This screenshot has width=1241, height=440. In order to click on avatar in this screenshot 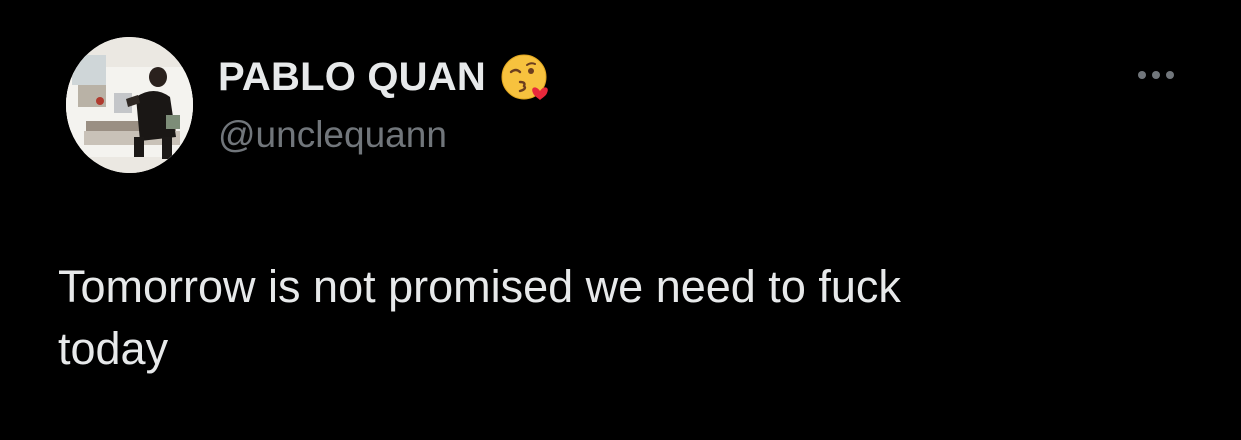, I will do `click(129, 105)`.